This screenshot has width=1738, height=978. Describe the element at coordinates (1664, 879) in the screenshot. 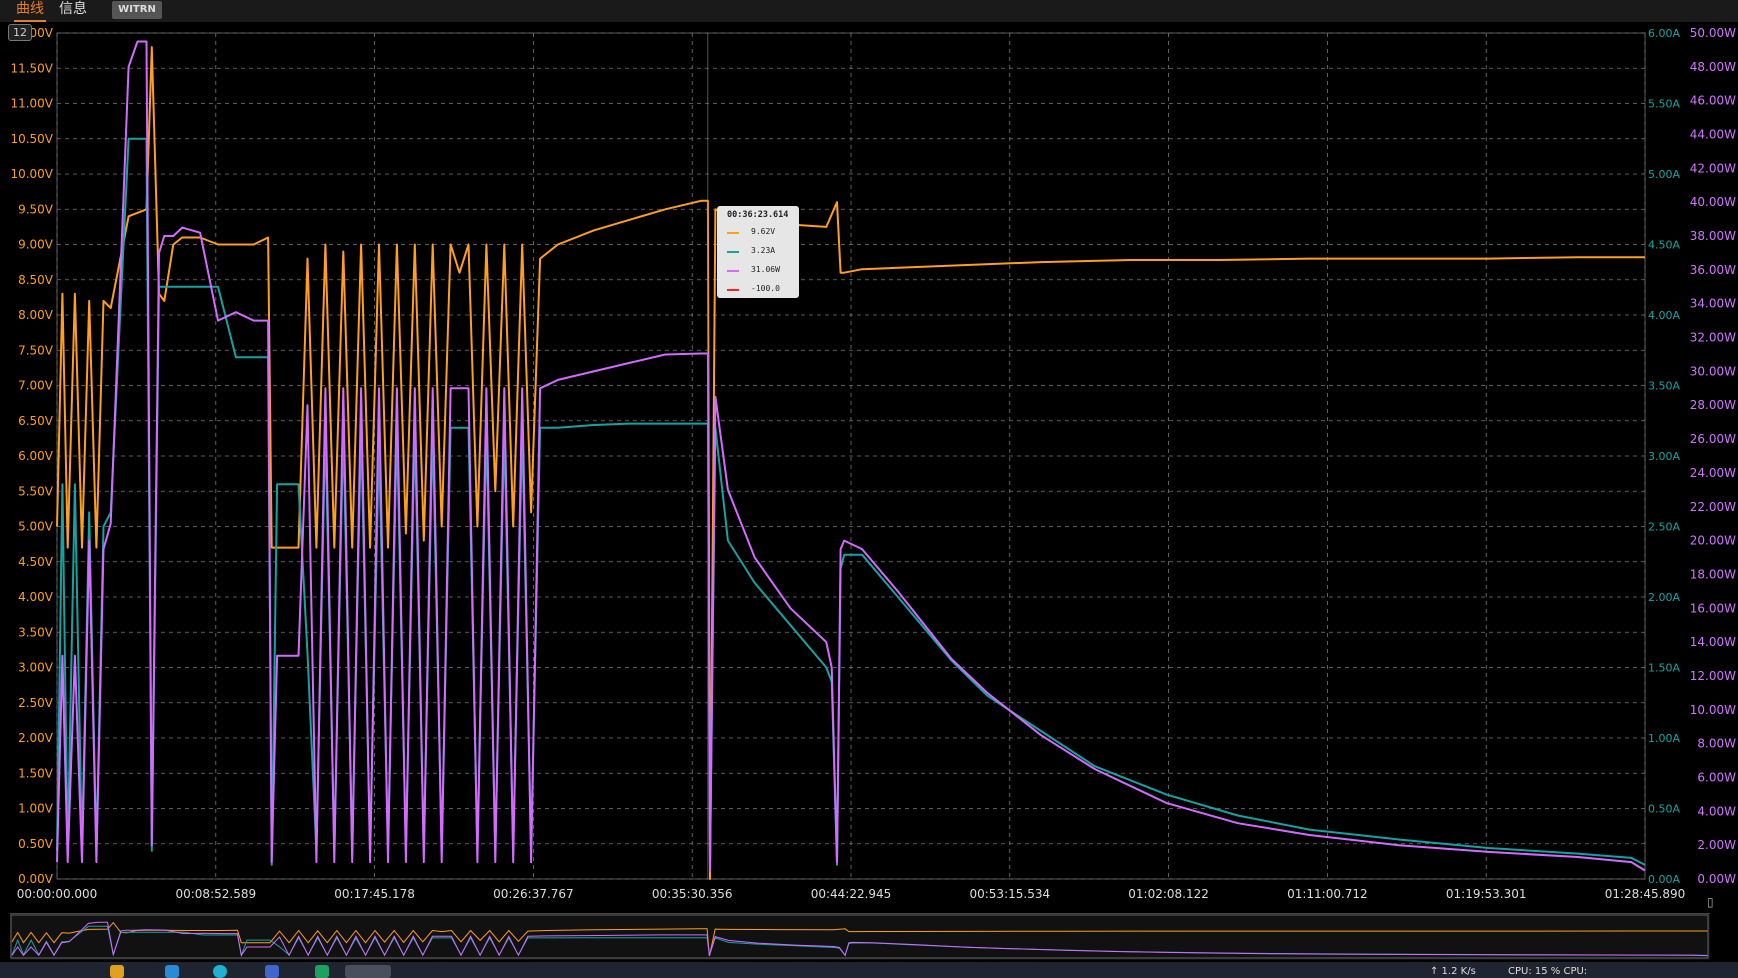

I see `y-right-current-tick-label: 0.00A` at that location.